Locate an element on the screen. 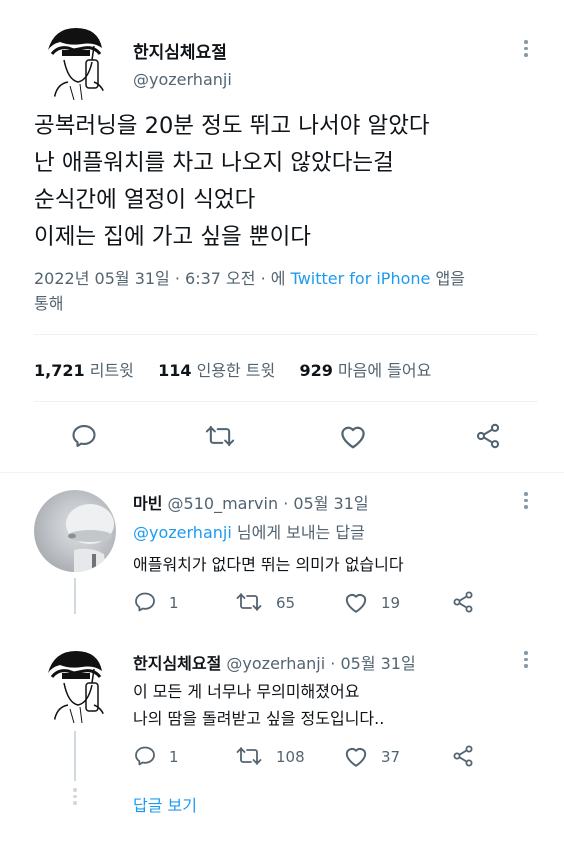 The height and width of the screenshot is (867, 564). meta-suffix: 앱을 is located at coordinates (450, 278).